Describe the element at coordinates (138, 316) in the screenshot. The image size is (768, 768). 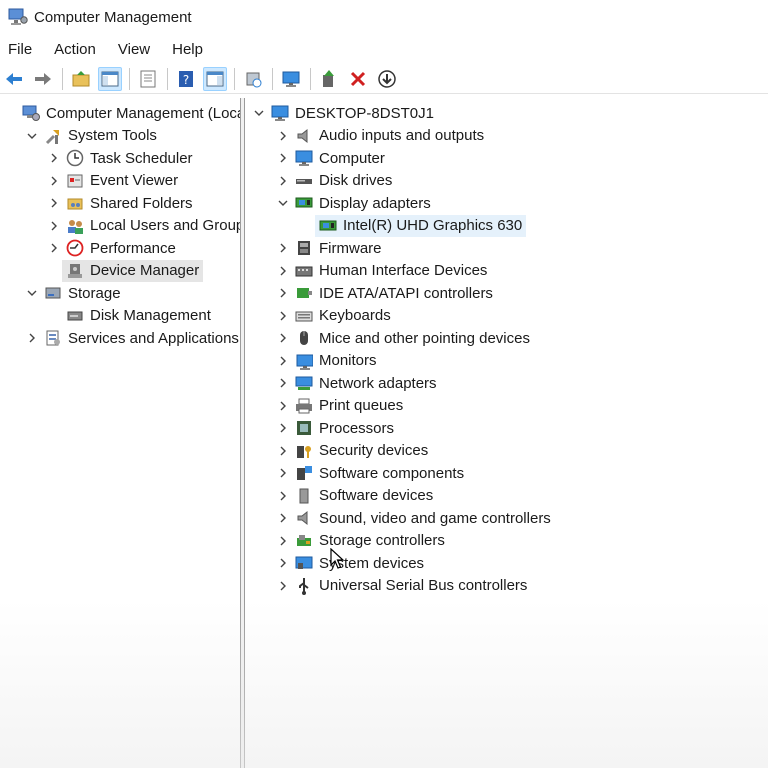
I see `tree-item-content: Disk Management` at that location.